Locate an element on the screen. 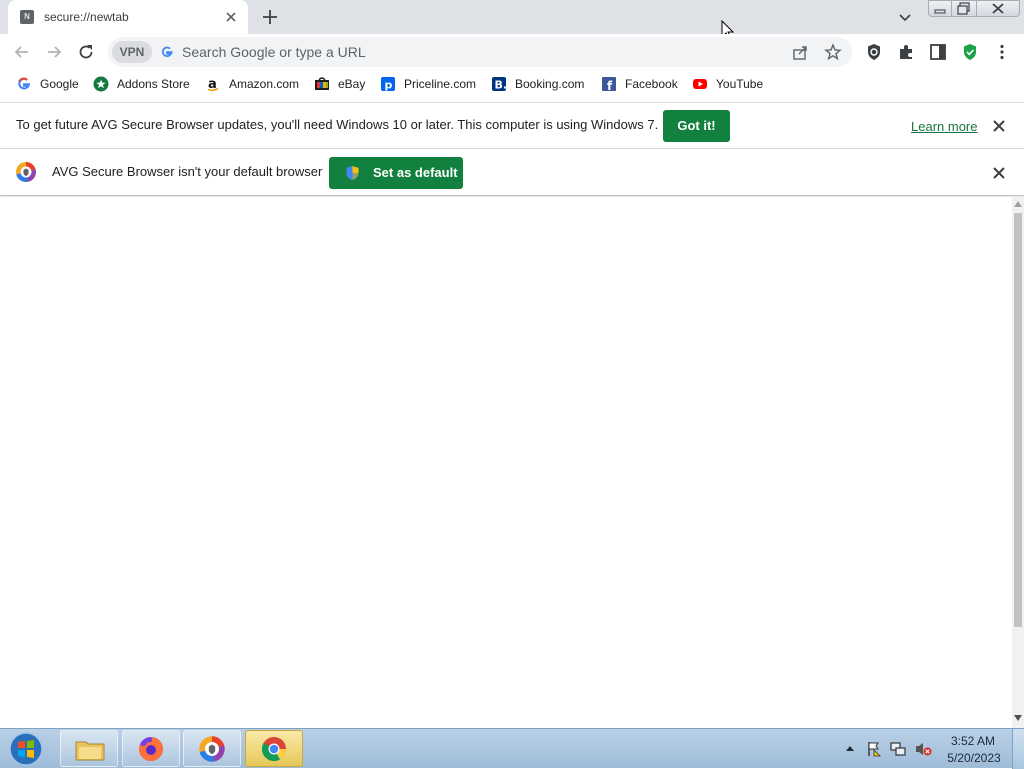 Image resolution: width=1024 pixels, height=769 pixels. bookmark-label: Priceline.com is located at coordinates (440, 84).